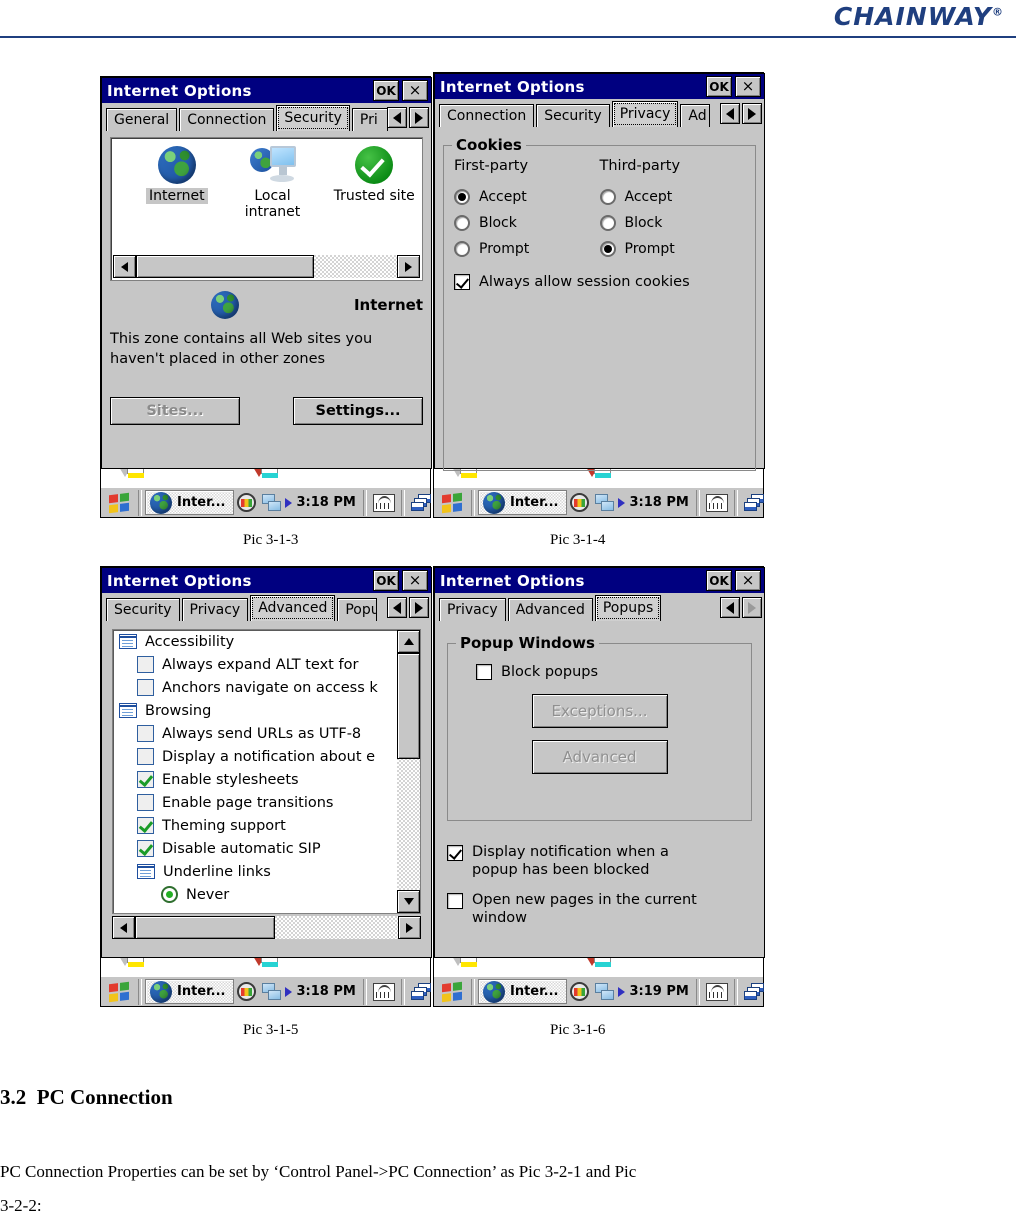  Describe the element at coordinates (266, 710) in the screenshot. I see `list-item-group: Browsing` at that location.